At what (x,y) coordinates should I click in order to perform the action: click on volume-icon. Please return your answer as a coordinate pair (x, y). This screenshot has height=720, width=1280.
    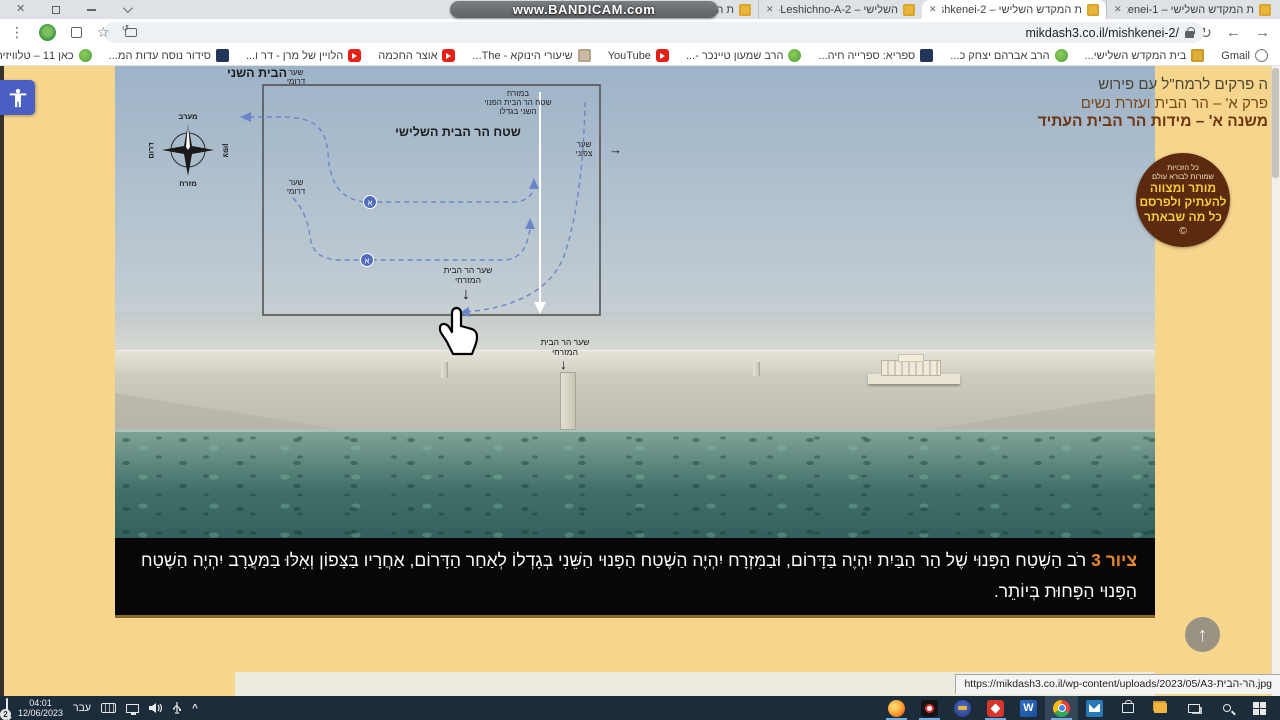
    Looking at the image, I should click on (156, 708).